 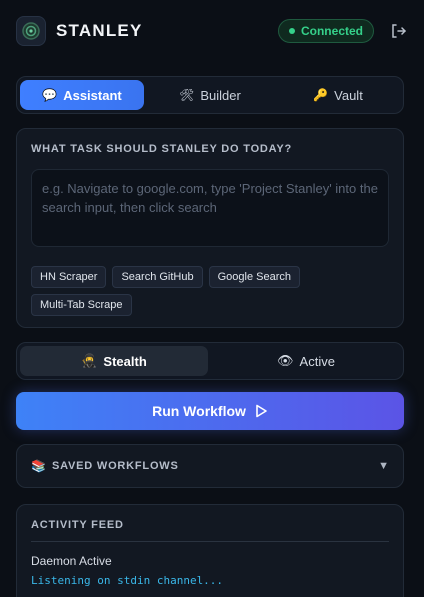 I want to click on run-workflow-button: Run Workflow, so click(x=210, y=411).